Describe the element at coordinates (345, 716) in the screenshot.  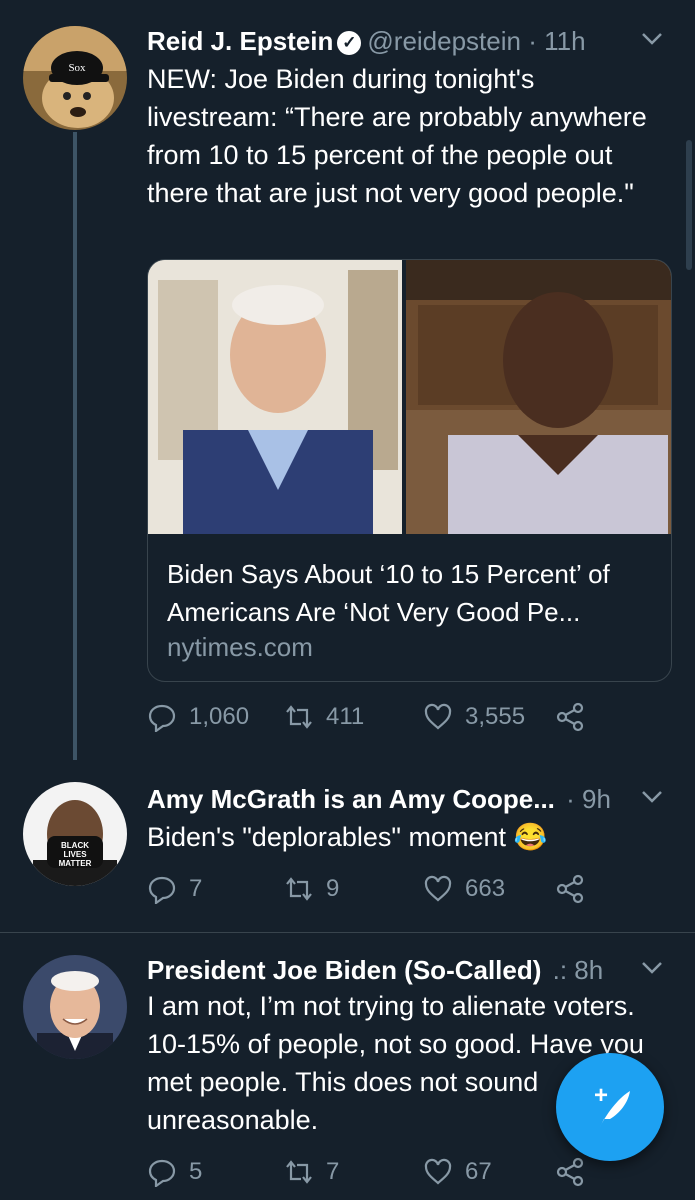
I see `retweet-count: 411` at that location.